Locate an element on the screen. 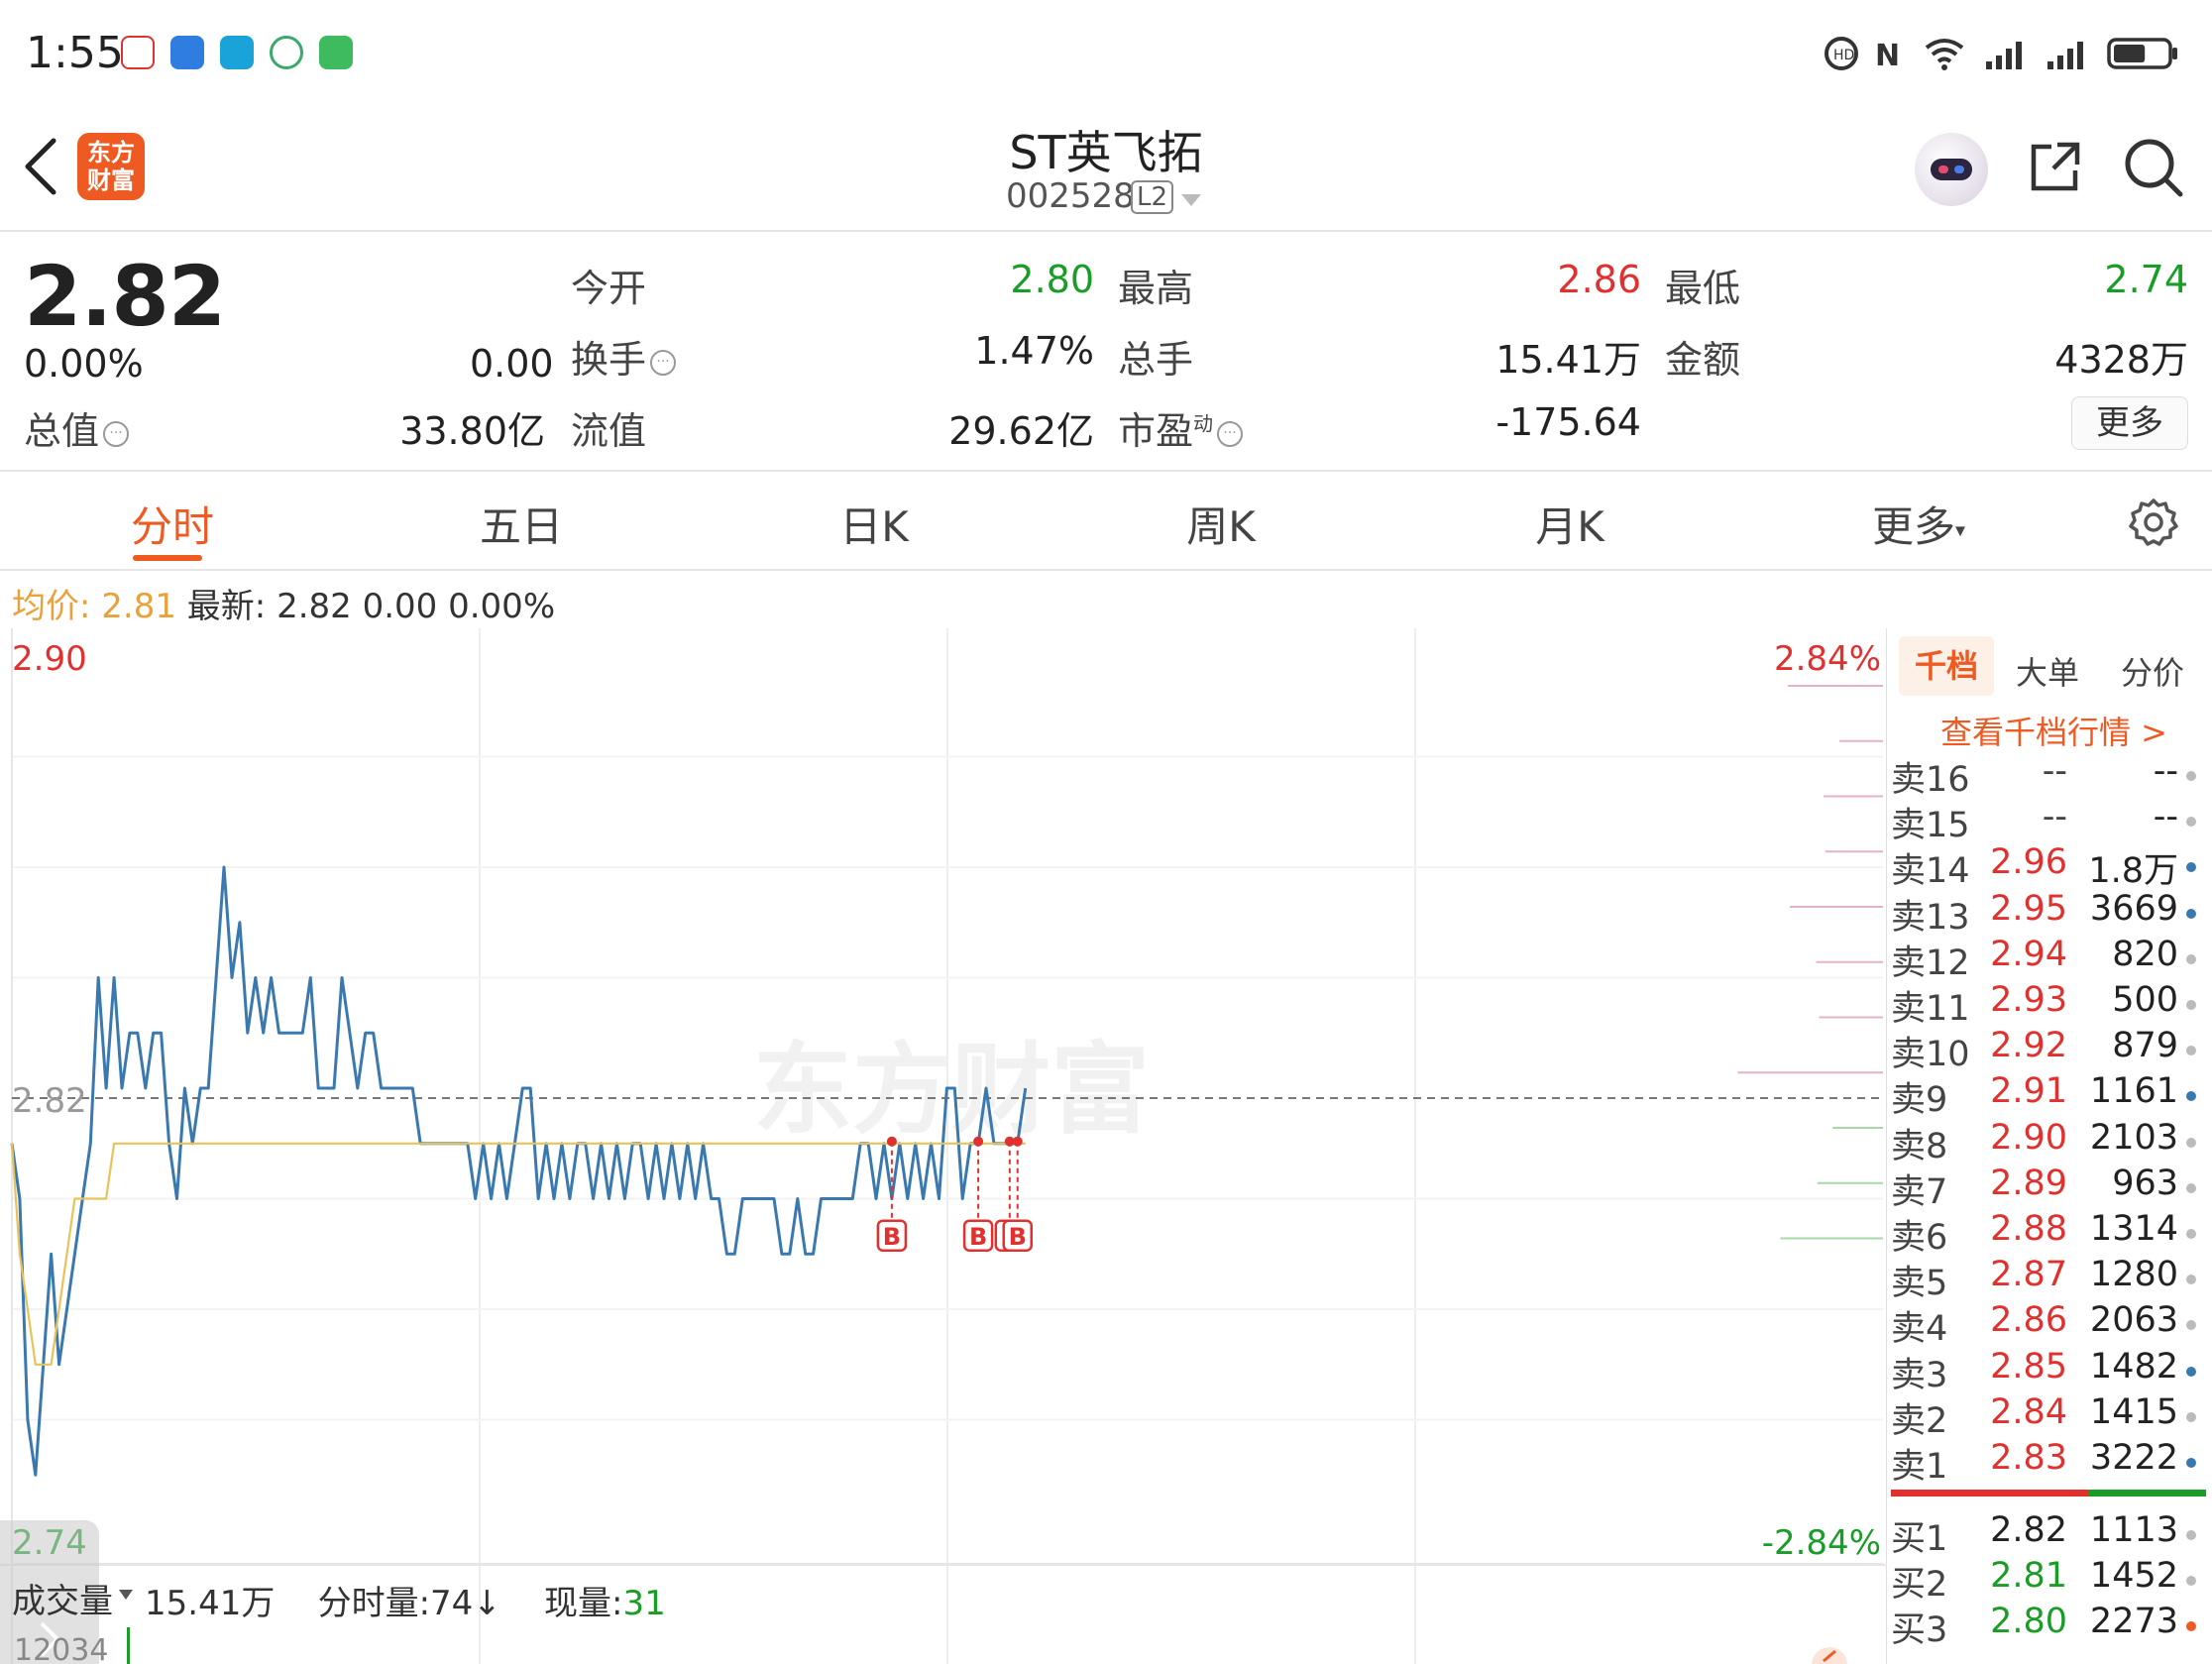 Image resolution: width=2212 pixels, height=1664 pixels. ask-level: 卖16 is located at coordinates (1930, 780).